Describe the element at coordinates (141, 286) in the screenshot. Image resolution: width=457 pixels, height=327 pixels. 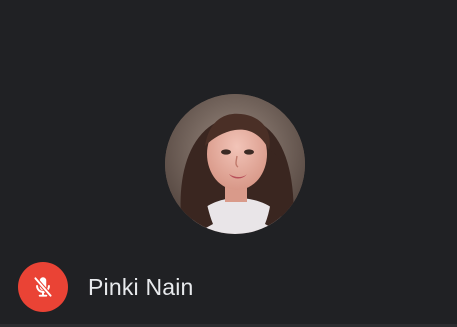
I see `participant-name: Pinki Nain` at that location.